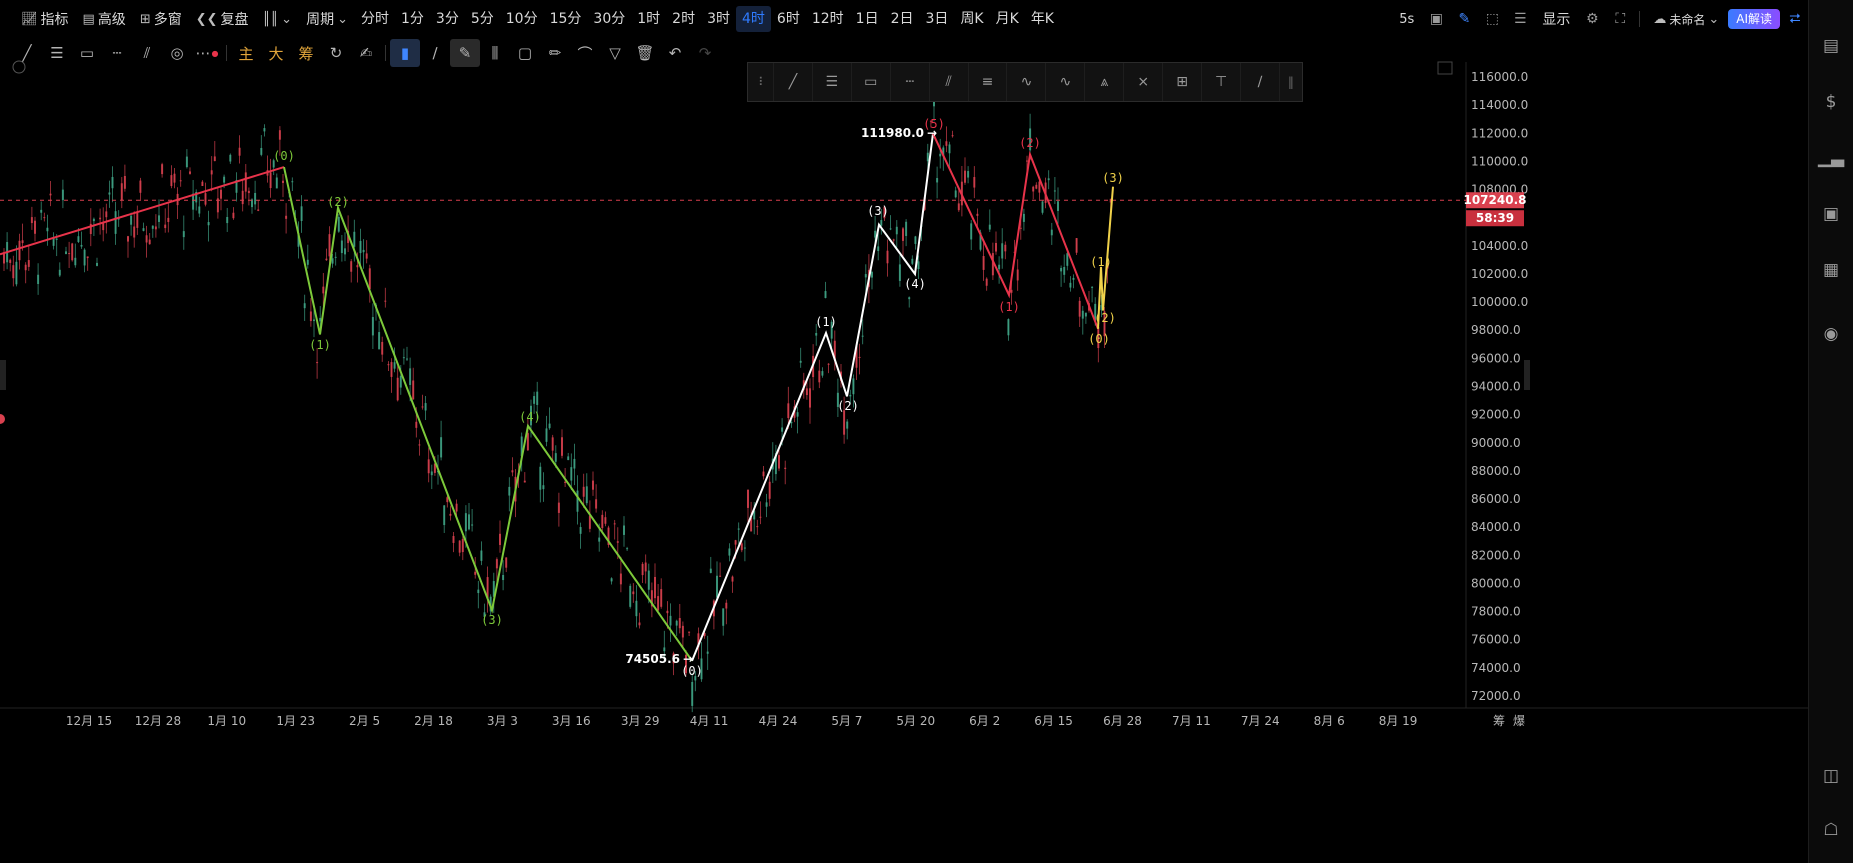 This screenshot has width=1853, height=863. Describe the element at coordinates (753, 19) in the screenshot. I see `period-10: 4时` at that location.